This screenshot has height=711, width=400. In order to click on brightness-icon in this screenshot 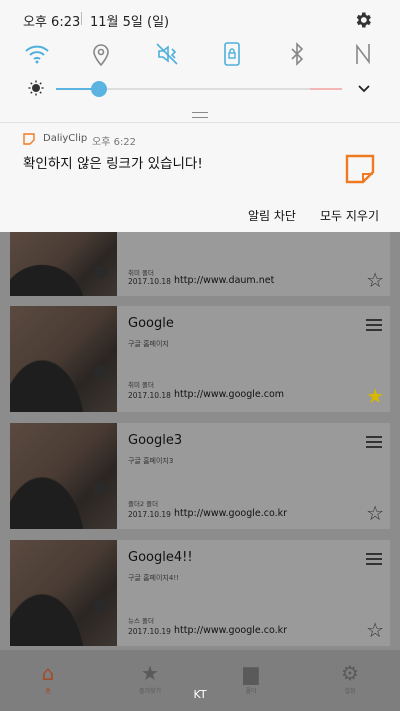, I will do `click(36, 88)`.